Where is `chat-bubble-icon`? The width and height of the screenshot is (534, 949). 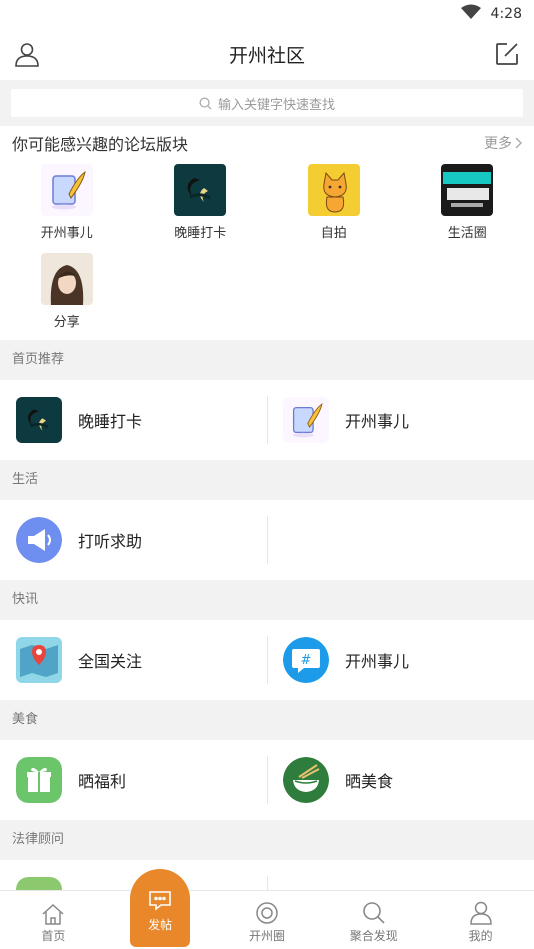
chat-bubble-icon is located at coordinates (160, 901).